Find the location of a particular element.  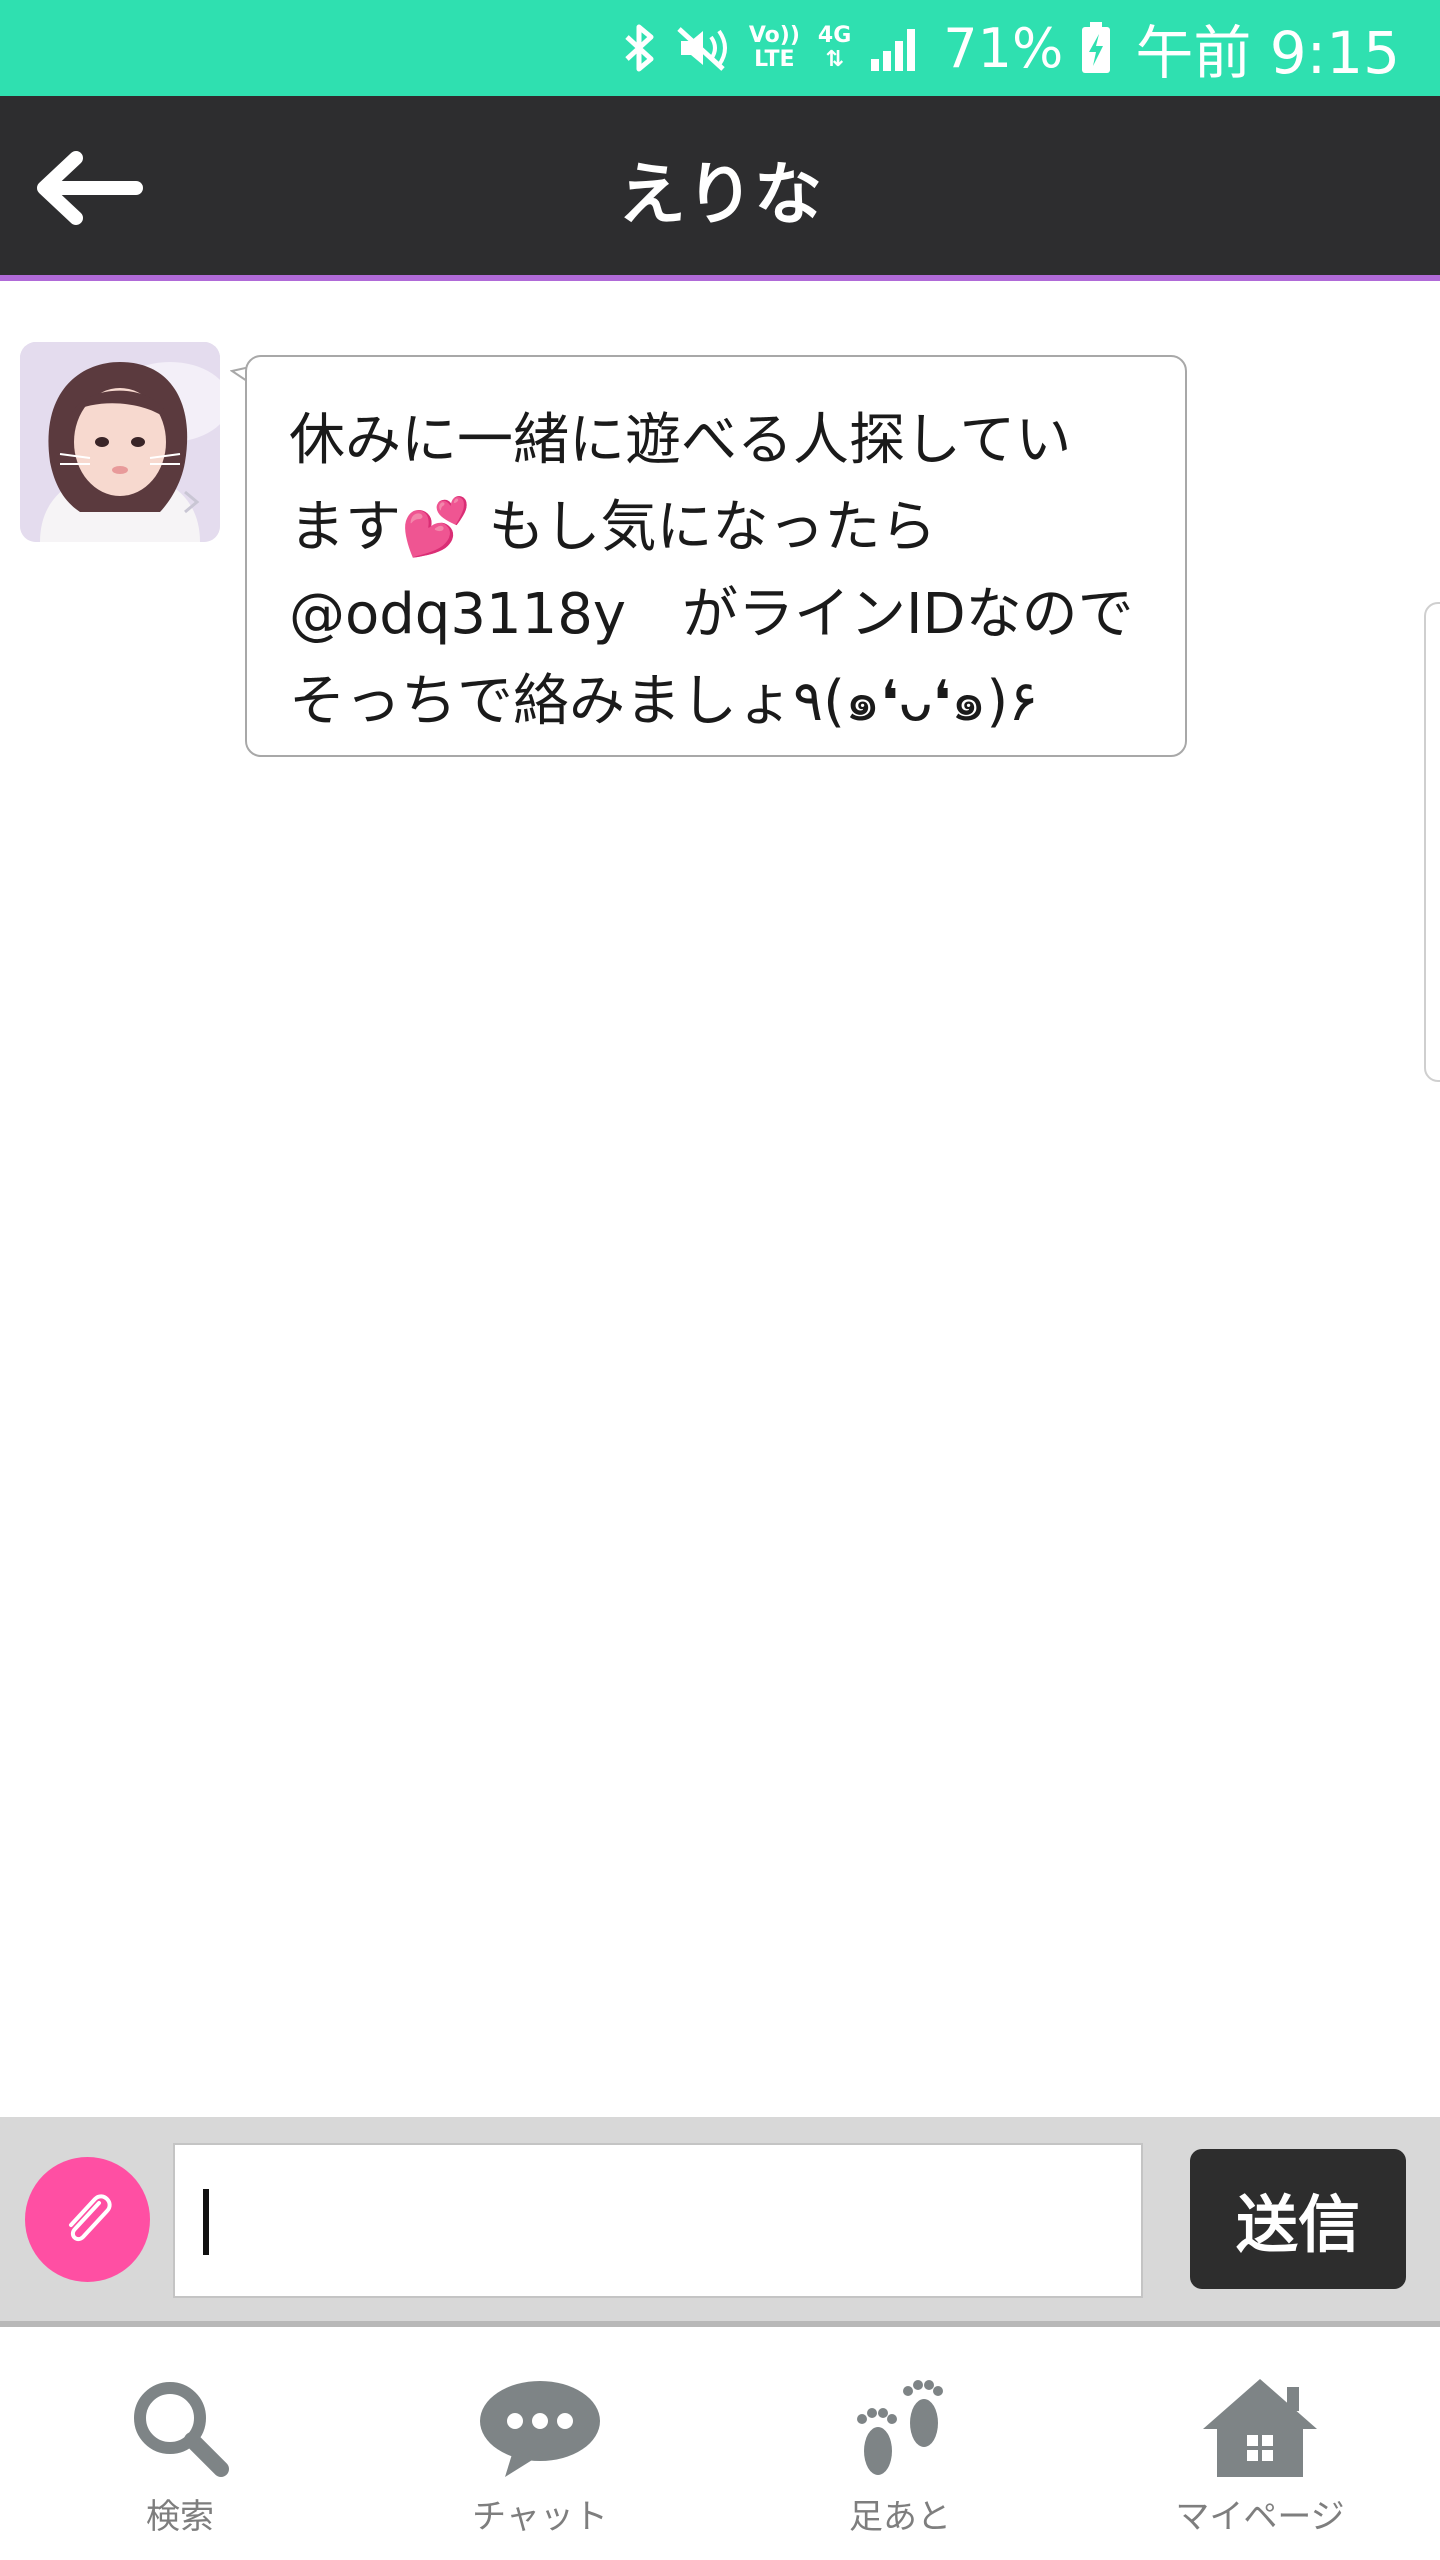

chat-partner-name: えりな is located at coordinates (719, 195).